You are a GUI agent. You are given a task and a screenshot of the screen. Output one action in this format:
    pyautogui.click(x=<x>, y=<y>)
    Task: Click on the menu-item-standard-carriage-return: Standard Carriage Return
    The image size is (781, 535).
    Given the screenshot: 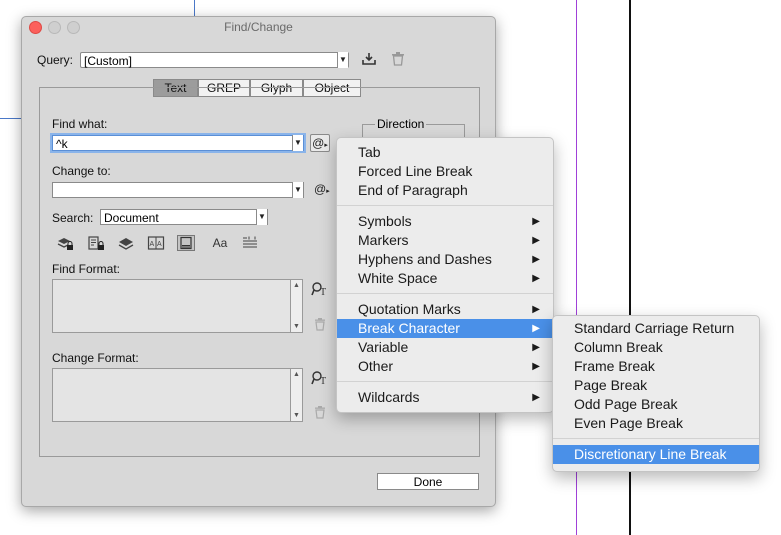 What is the action you would take?
    pyautogui.click(x=656, y=328)
    